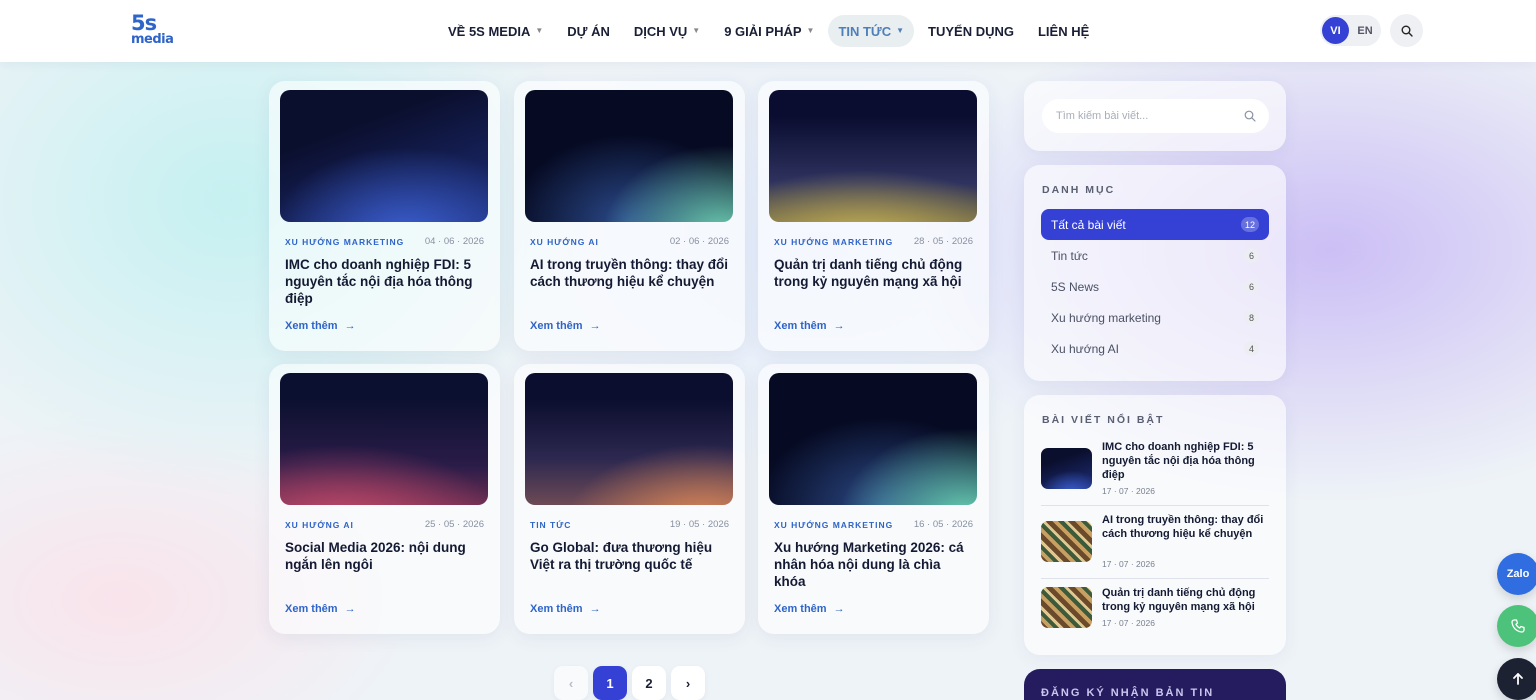  Describe the element at coordinates (1335, 30) in the screenshot. I see `lang-vi-button: VI` at that location.